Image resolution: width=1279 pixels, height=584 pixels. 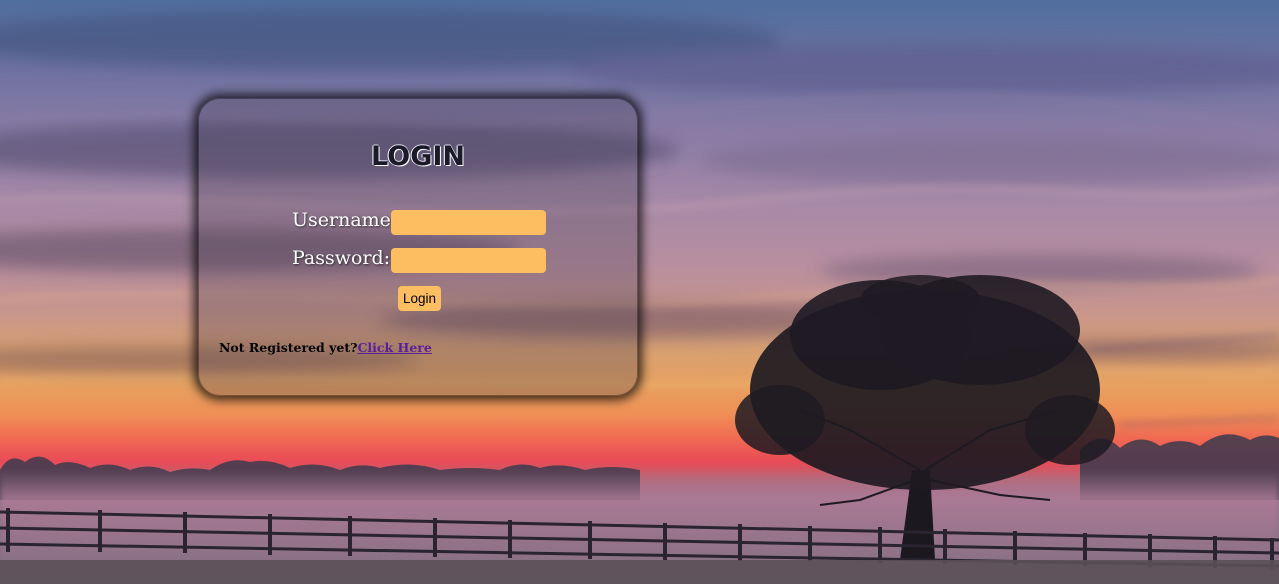 I want to click on register-prompt-line: Not Registered yet?Click Here, so click(x=325, y=347).